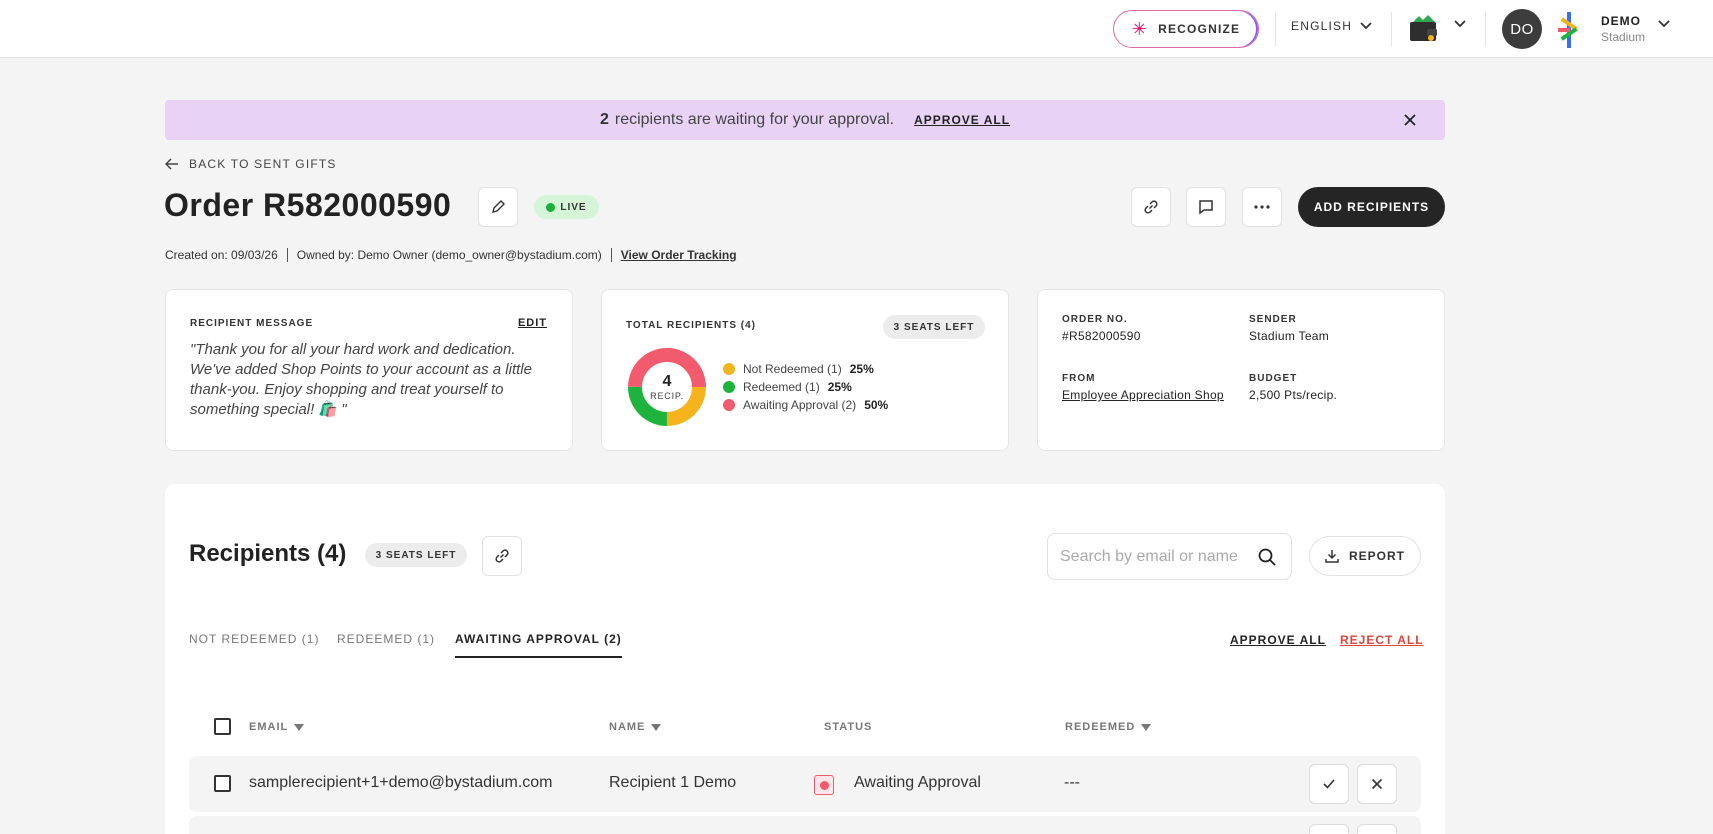 This screenshot has height=834, width=1713. I want to click on search-icon, so click(1267, 557).